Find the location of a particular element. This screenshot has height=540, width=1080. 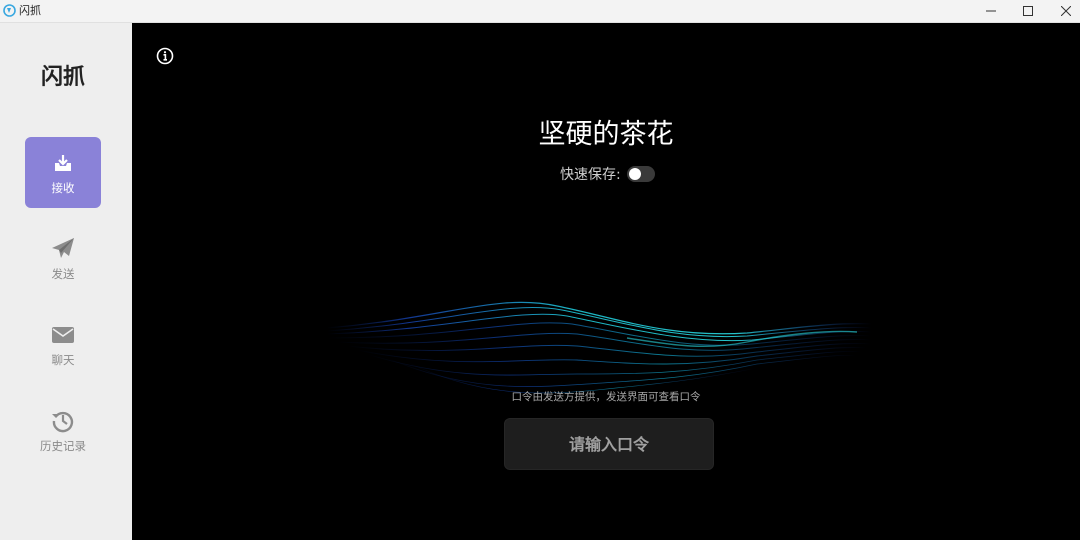

window-title: 闪抓 is located at coordinates (30, 10).